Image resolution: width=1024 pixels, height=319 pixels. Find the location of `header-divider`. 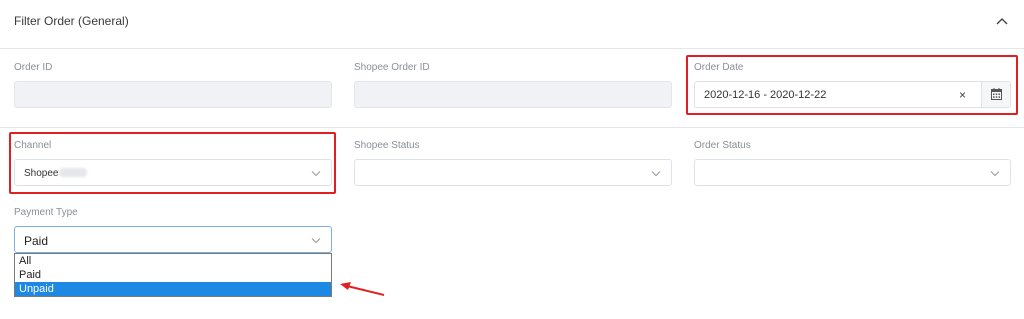

header-divider is located at coordinates (512, 48).